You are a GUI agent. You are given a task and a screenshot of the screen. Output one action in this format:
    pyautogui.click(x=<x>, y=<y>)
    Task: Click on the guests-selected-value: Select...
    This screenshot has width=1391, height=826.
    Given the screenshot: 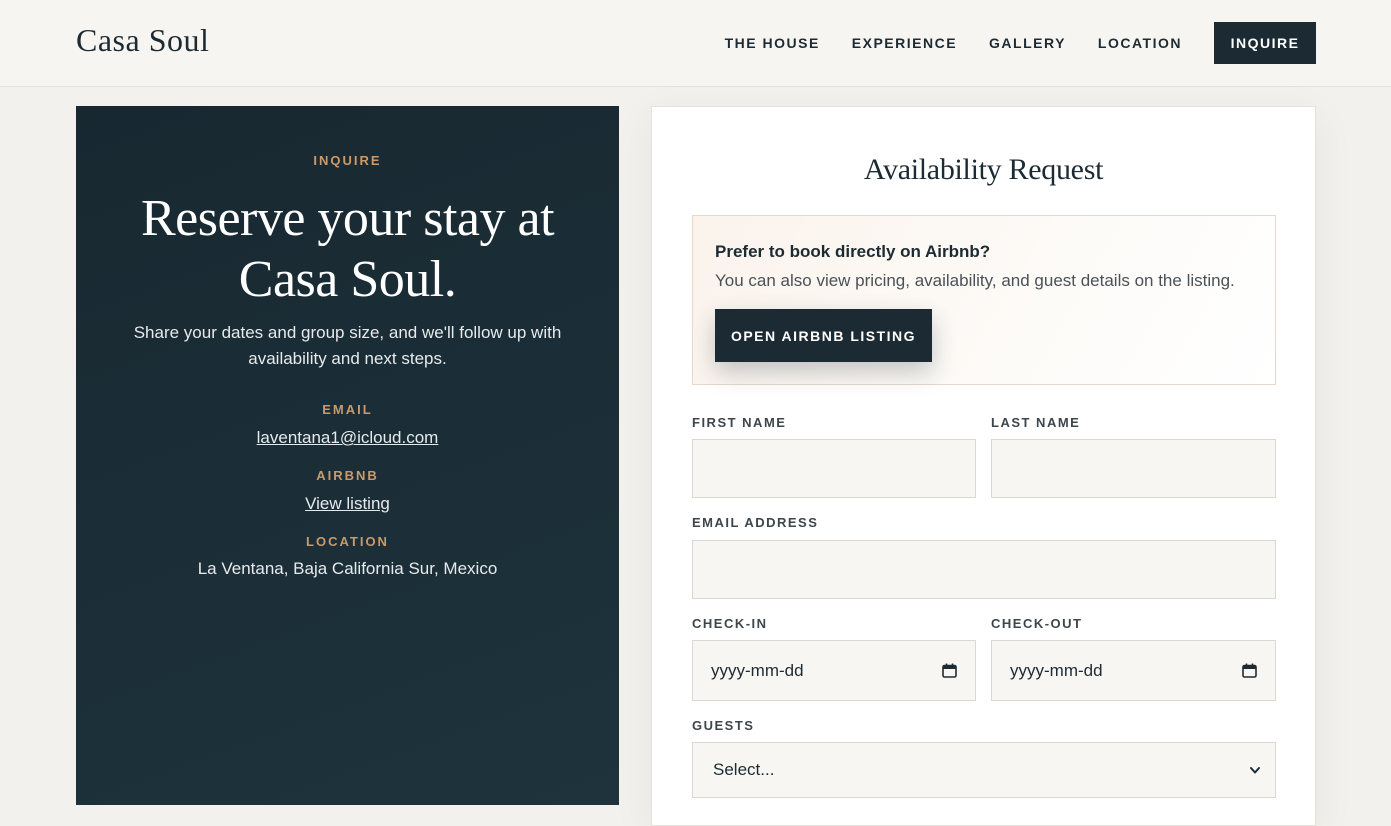 What is the action you would take?
    pyautogui.click(x=744, y=769)
    